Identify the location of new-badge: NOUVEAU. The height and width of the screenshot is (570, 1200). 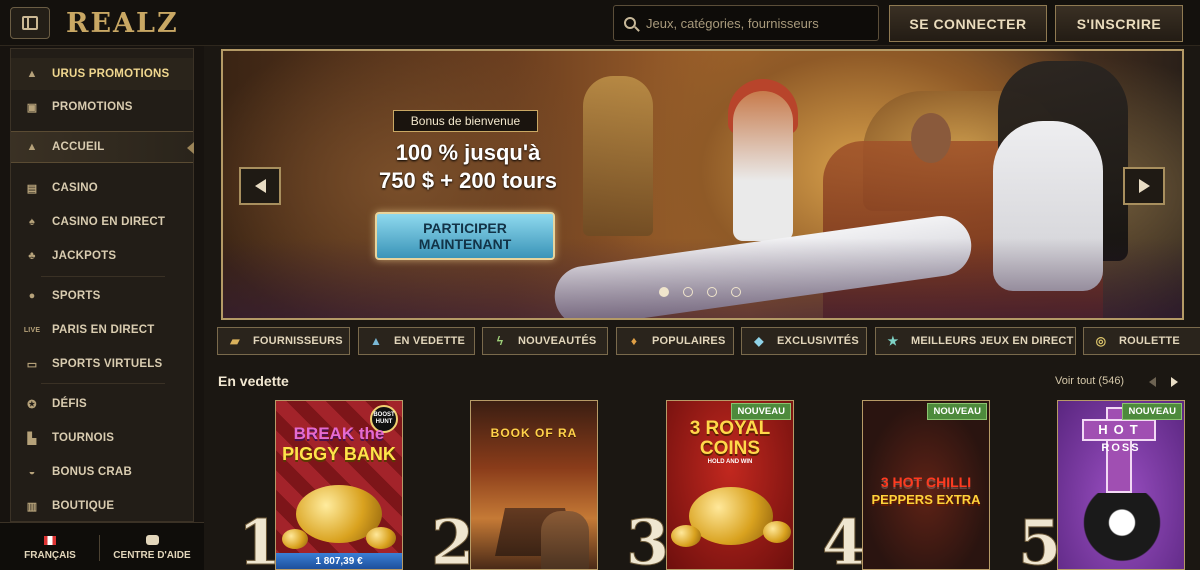
(1152, 411).